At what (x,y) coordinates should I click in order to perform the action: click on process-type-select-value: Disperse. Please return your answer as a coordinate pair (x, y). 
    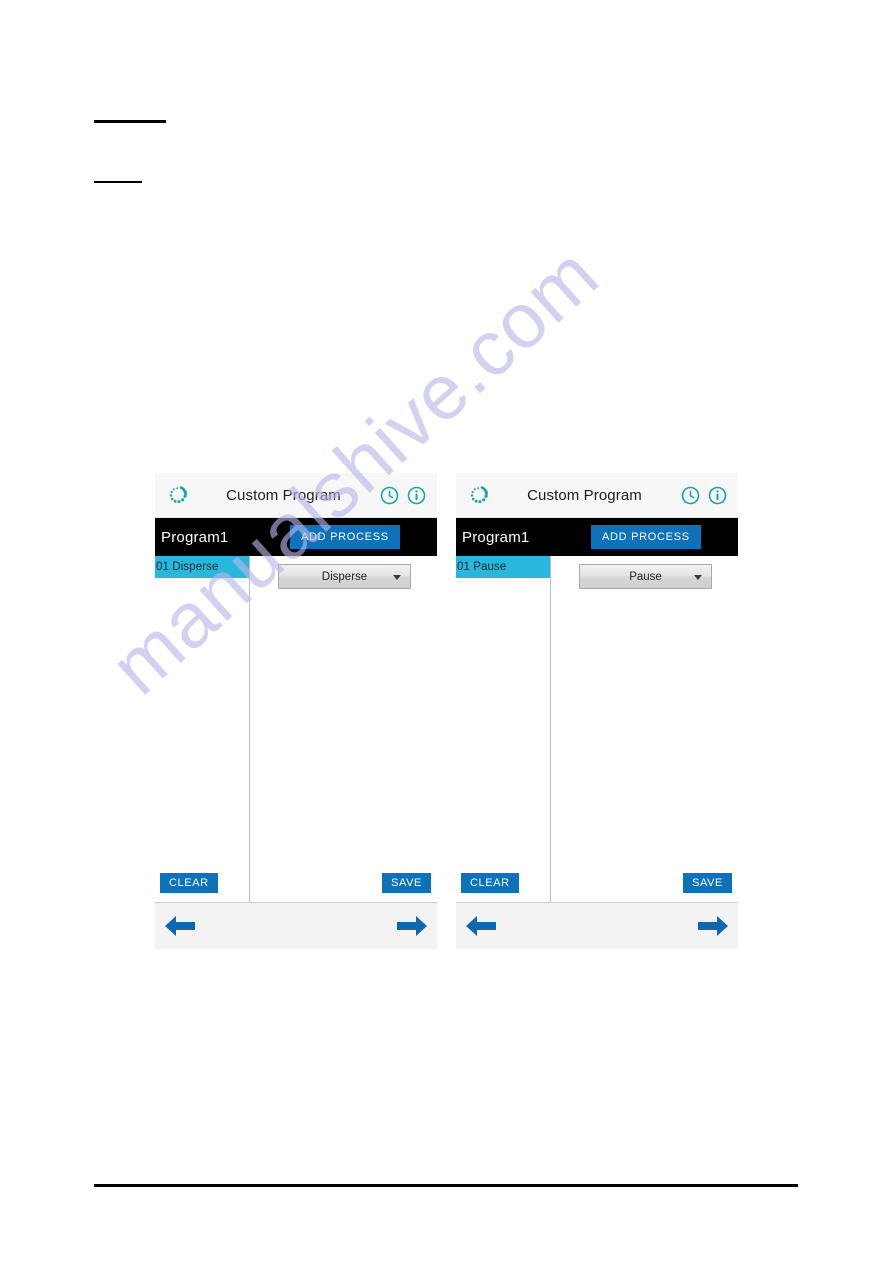
    Looking at the image, I should click on (344, 576).